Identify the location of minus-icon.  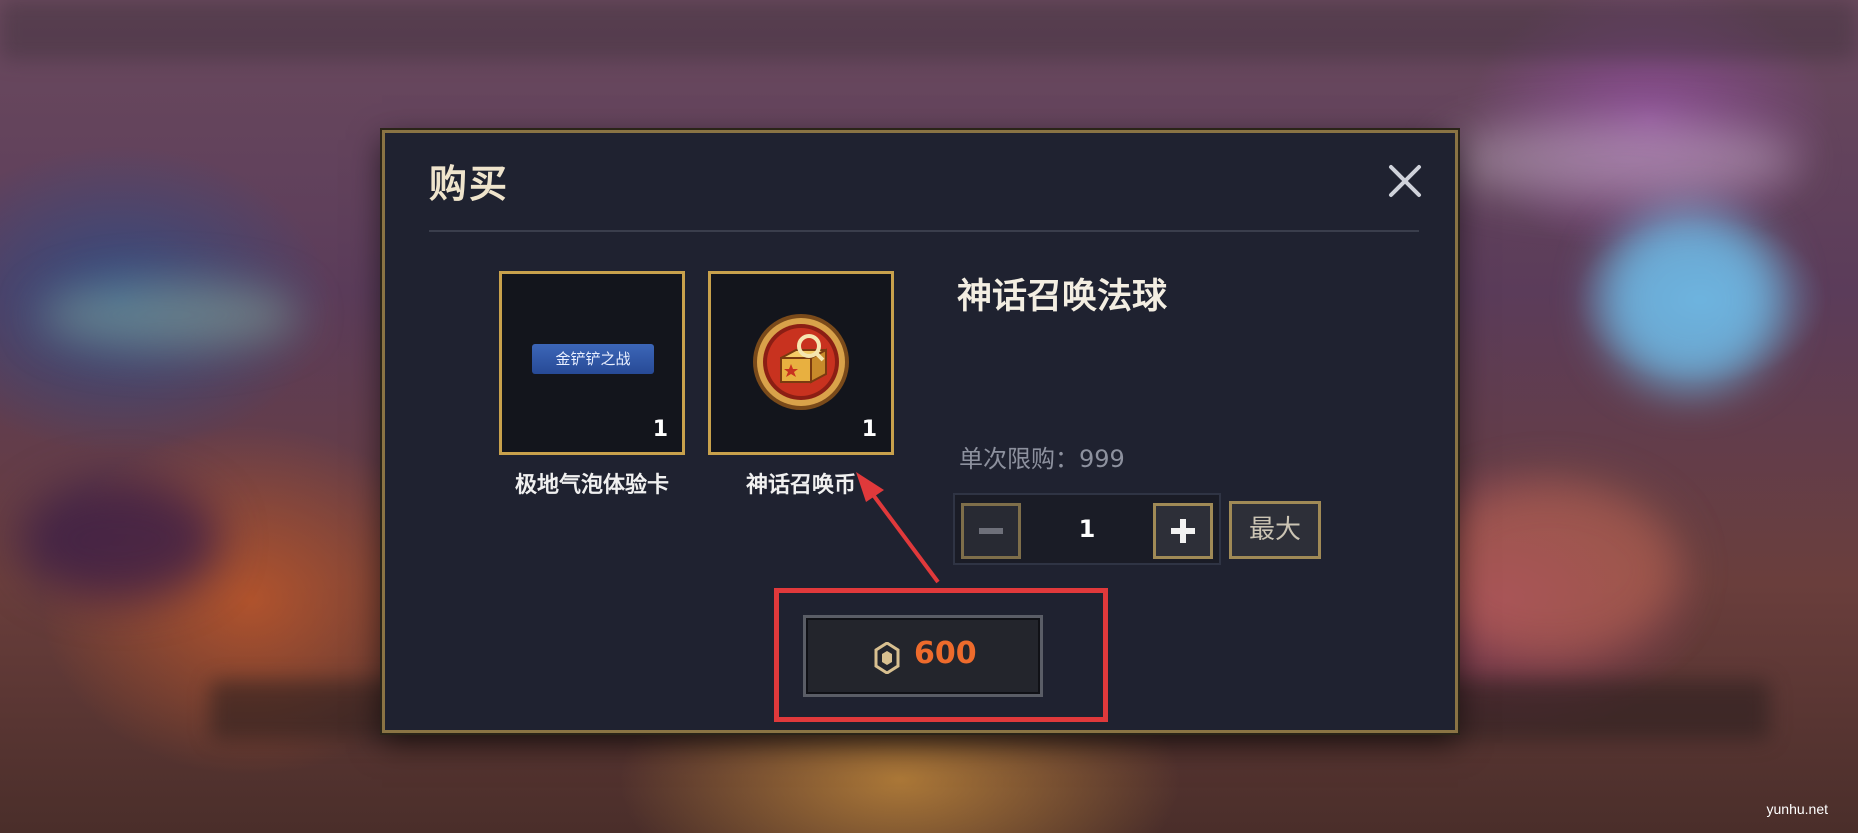
(991, 531).